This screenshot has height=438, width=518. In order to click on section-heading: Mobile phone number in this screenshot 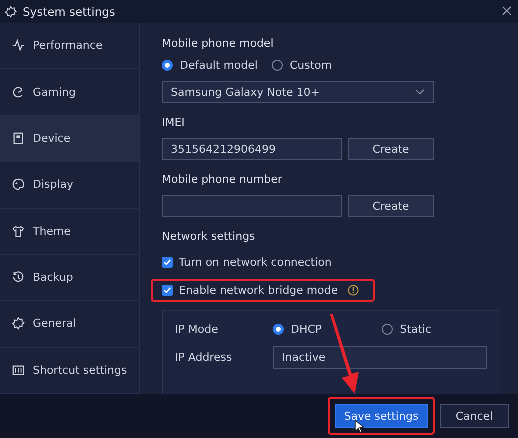, I will do `click(222, 179)`.